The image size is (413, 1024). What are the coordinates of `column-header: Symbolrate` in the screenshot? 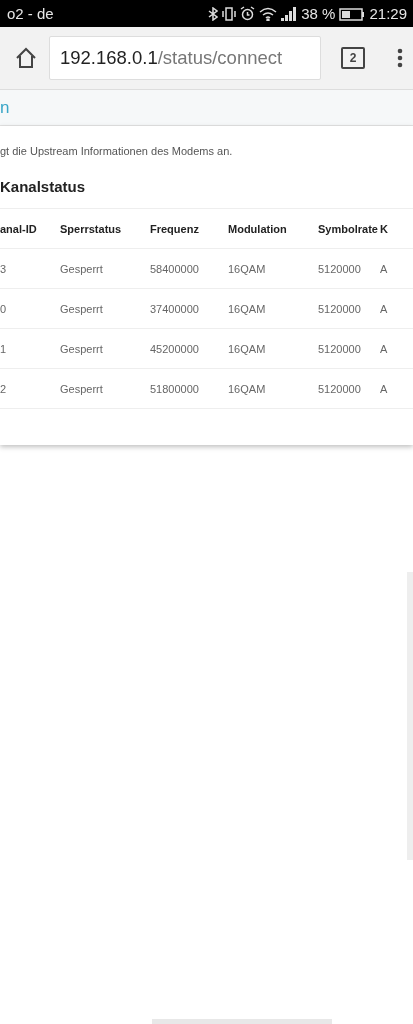 It's located at (348, 228).